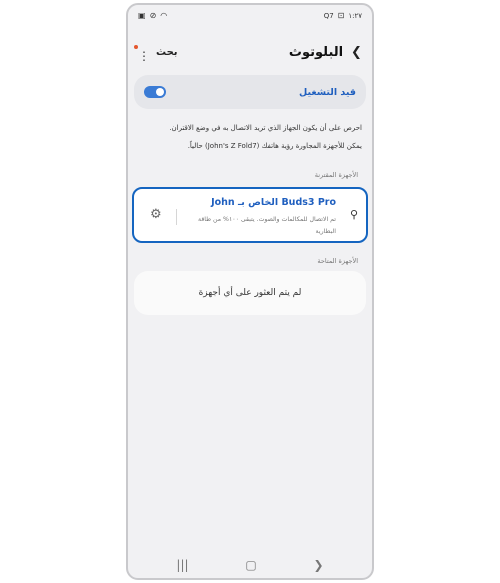 The image size is (500, 583). Describe the element at coordinates (250, 16) in the screenshot. I see `status-bar: ▣ ⊘ ◠ Q7 ⊡ ١:٢٧` at that location.